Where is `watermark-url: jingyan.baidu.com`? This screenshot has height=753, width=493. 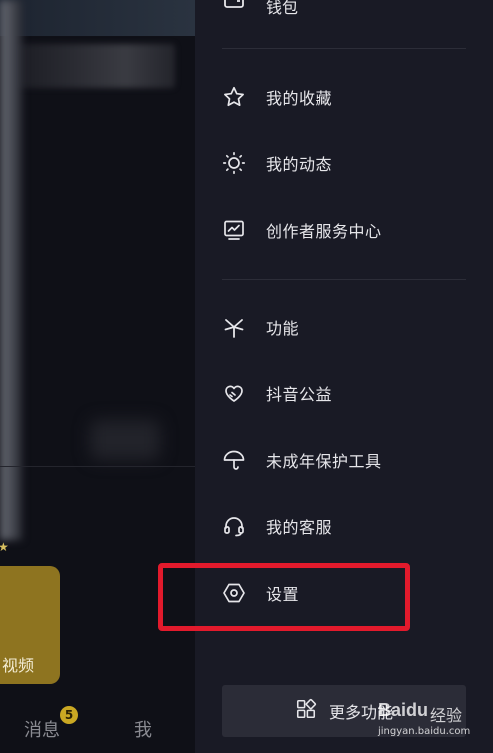 watermark-url: jingyan.baidu.com is located at coordinates (424, 731).